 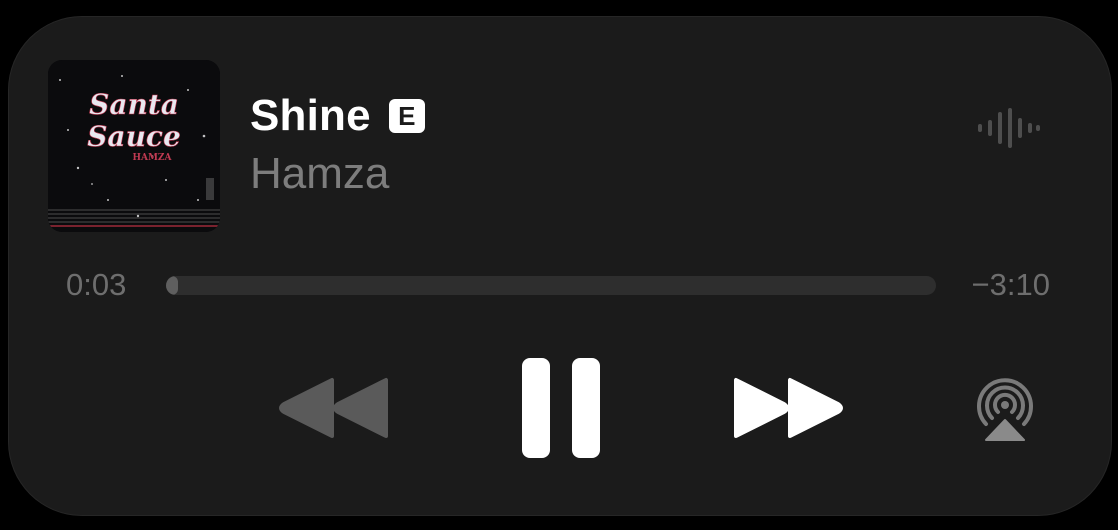 What do you see at coordinates (1010, 284) in the screenshot?
I see `remaining-time: −3:10` at bounding box center [1010, 284].